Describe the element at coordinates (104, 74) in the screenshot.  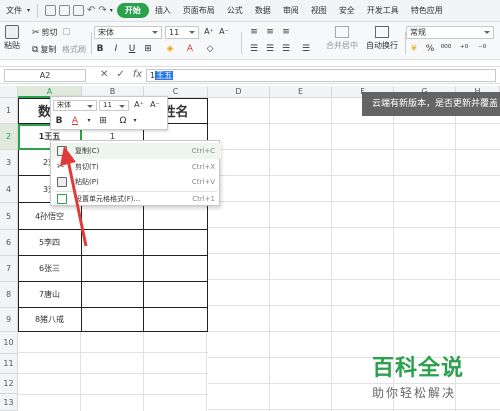
I see `cancel-icon: ✕` at that location.